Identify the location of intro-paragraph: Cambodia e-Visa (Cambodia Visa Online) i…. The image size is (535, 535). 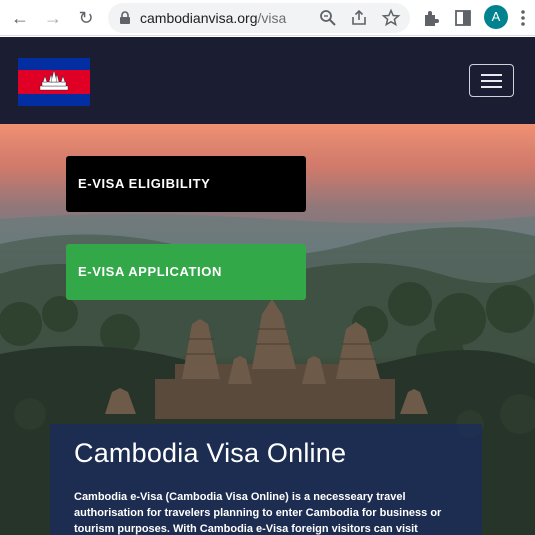
(258, 513).